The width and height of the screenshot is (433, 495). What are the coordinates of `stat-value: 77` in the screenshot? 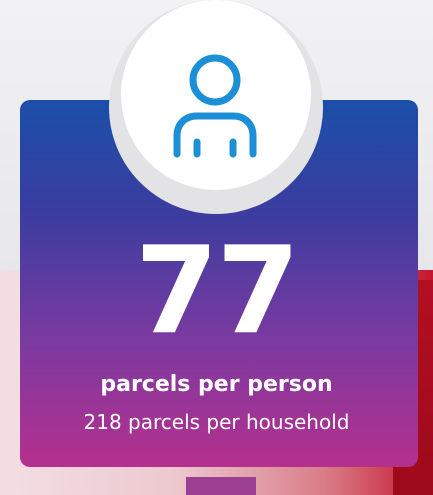 It's located at (217, 291).